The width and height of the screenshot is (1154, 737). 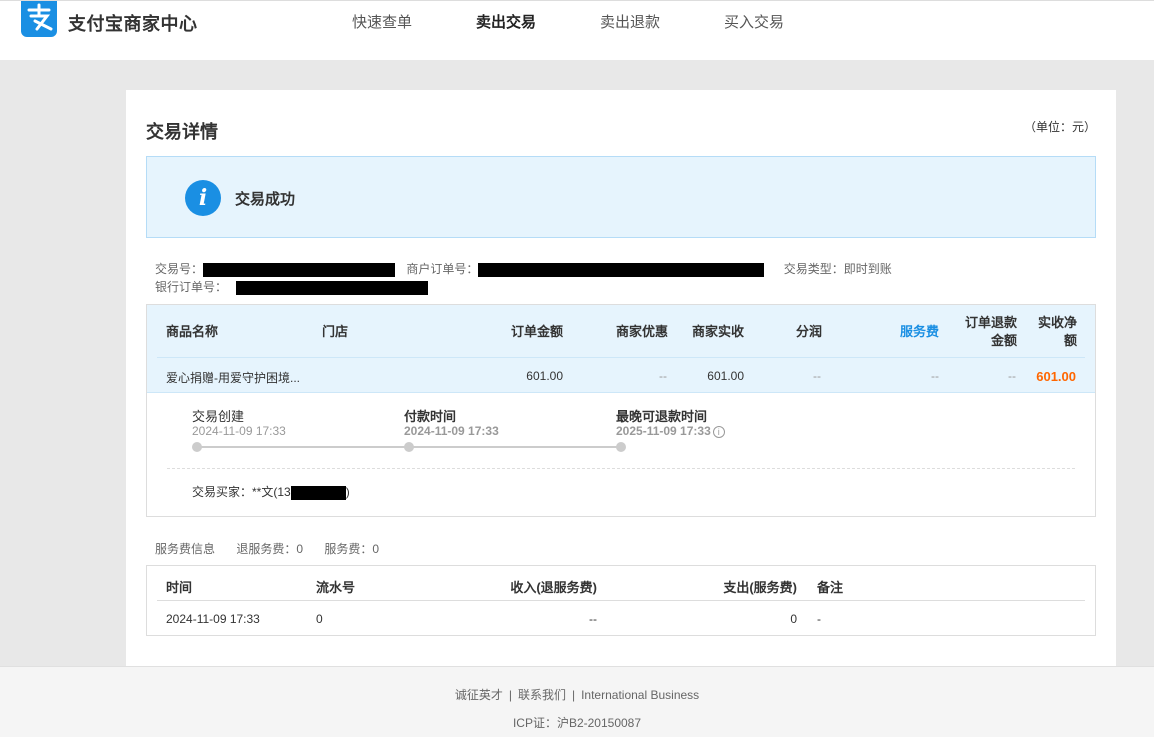 I want to click on footer-link-international: International Business, so click(x=640, y=695).